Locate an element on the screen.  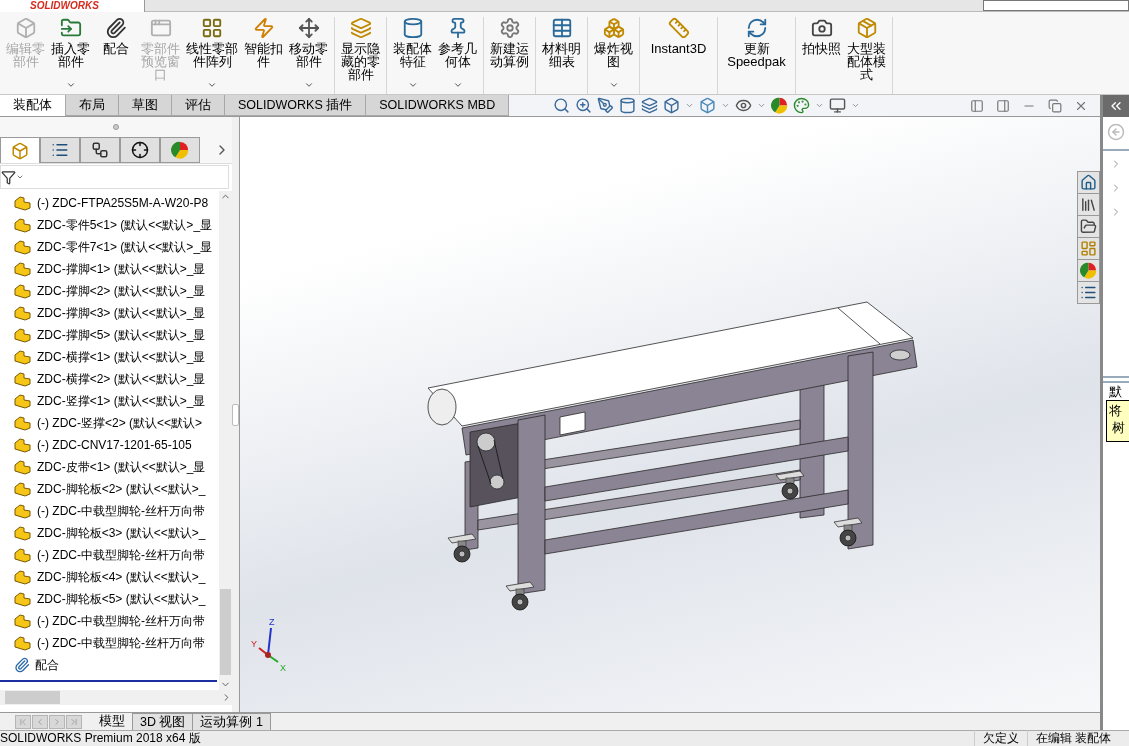
tree-item: ZDC-脚轮板<5> (默认<<默认>_ is located at coordinates (109, 599).